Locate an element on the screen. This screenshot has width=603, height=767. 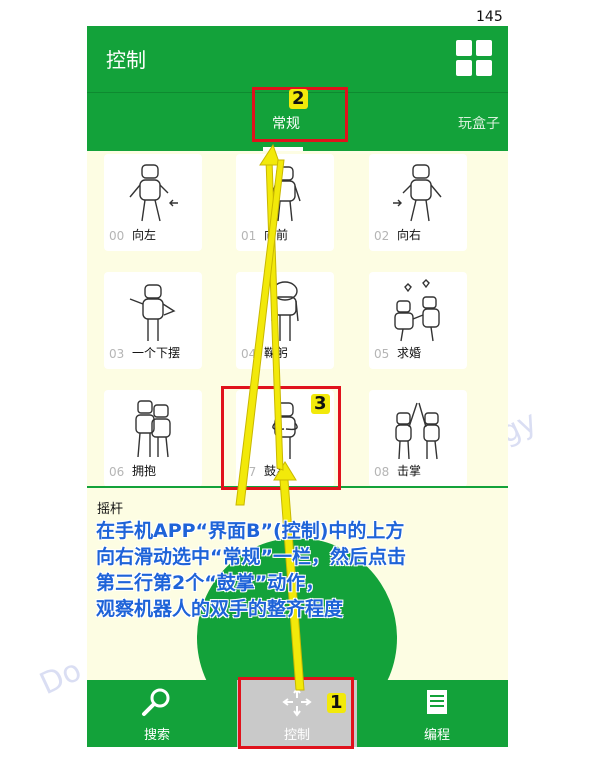
robot-hug-icon is located at coordinates (153, 429).